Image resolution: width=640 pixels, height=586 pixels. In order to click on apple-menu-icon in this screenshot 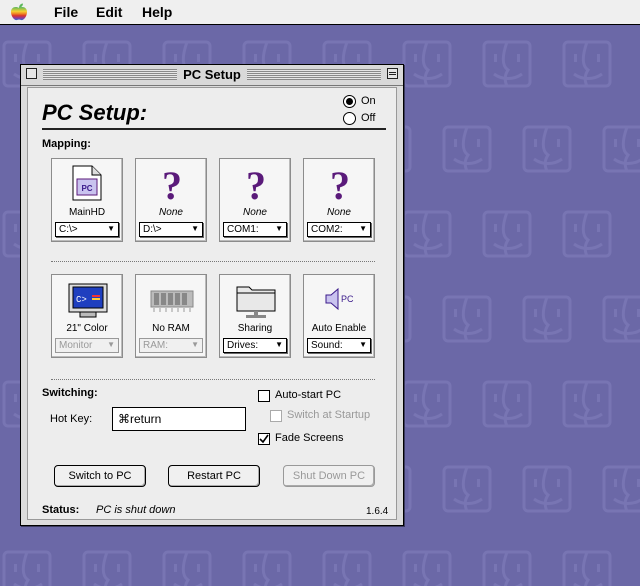, I will do `click(19, 12)`.